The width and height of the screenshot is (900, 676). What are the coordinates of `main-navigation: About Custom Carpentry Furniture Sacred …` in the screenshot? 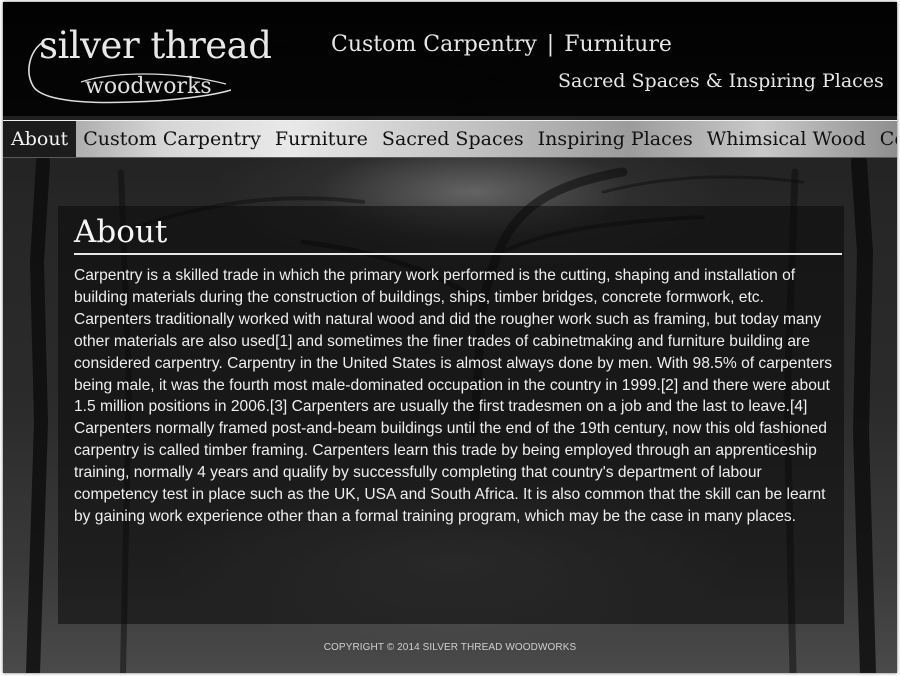 It's located at (450, 139).